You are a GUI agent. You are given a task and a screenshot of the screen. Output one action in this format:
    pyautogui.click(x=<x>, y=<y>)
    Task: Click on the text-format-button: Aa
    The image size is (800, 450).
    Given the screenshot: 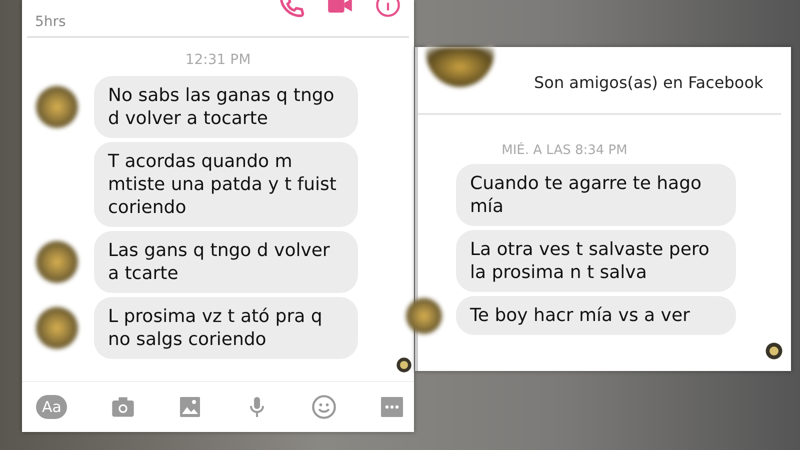 What is the action you would take?
    pyautogui.click(x=52, y=407)
    